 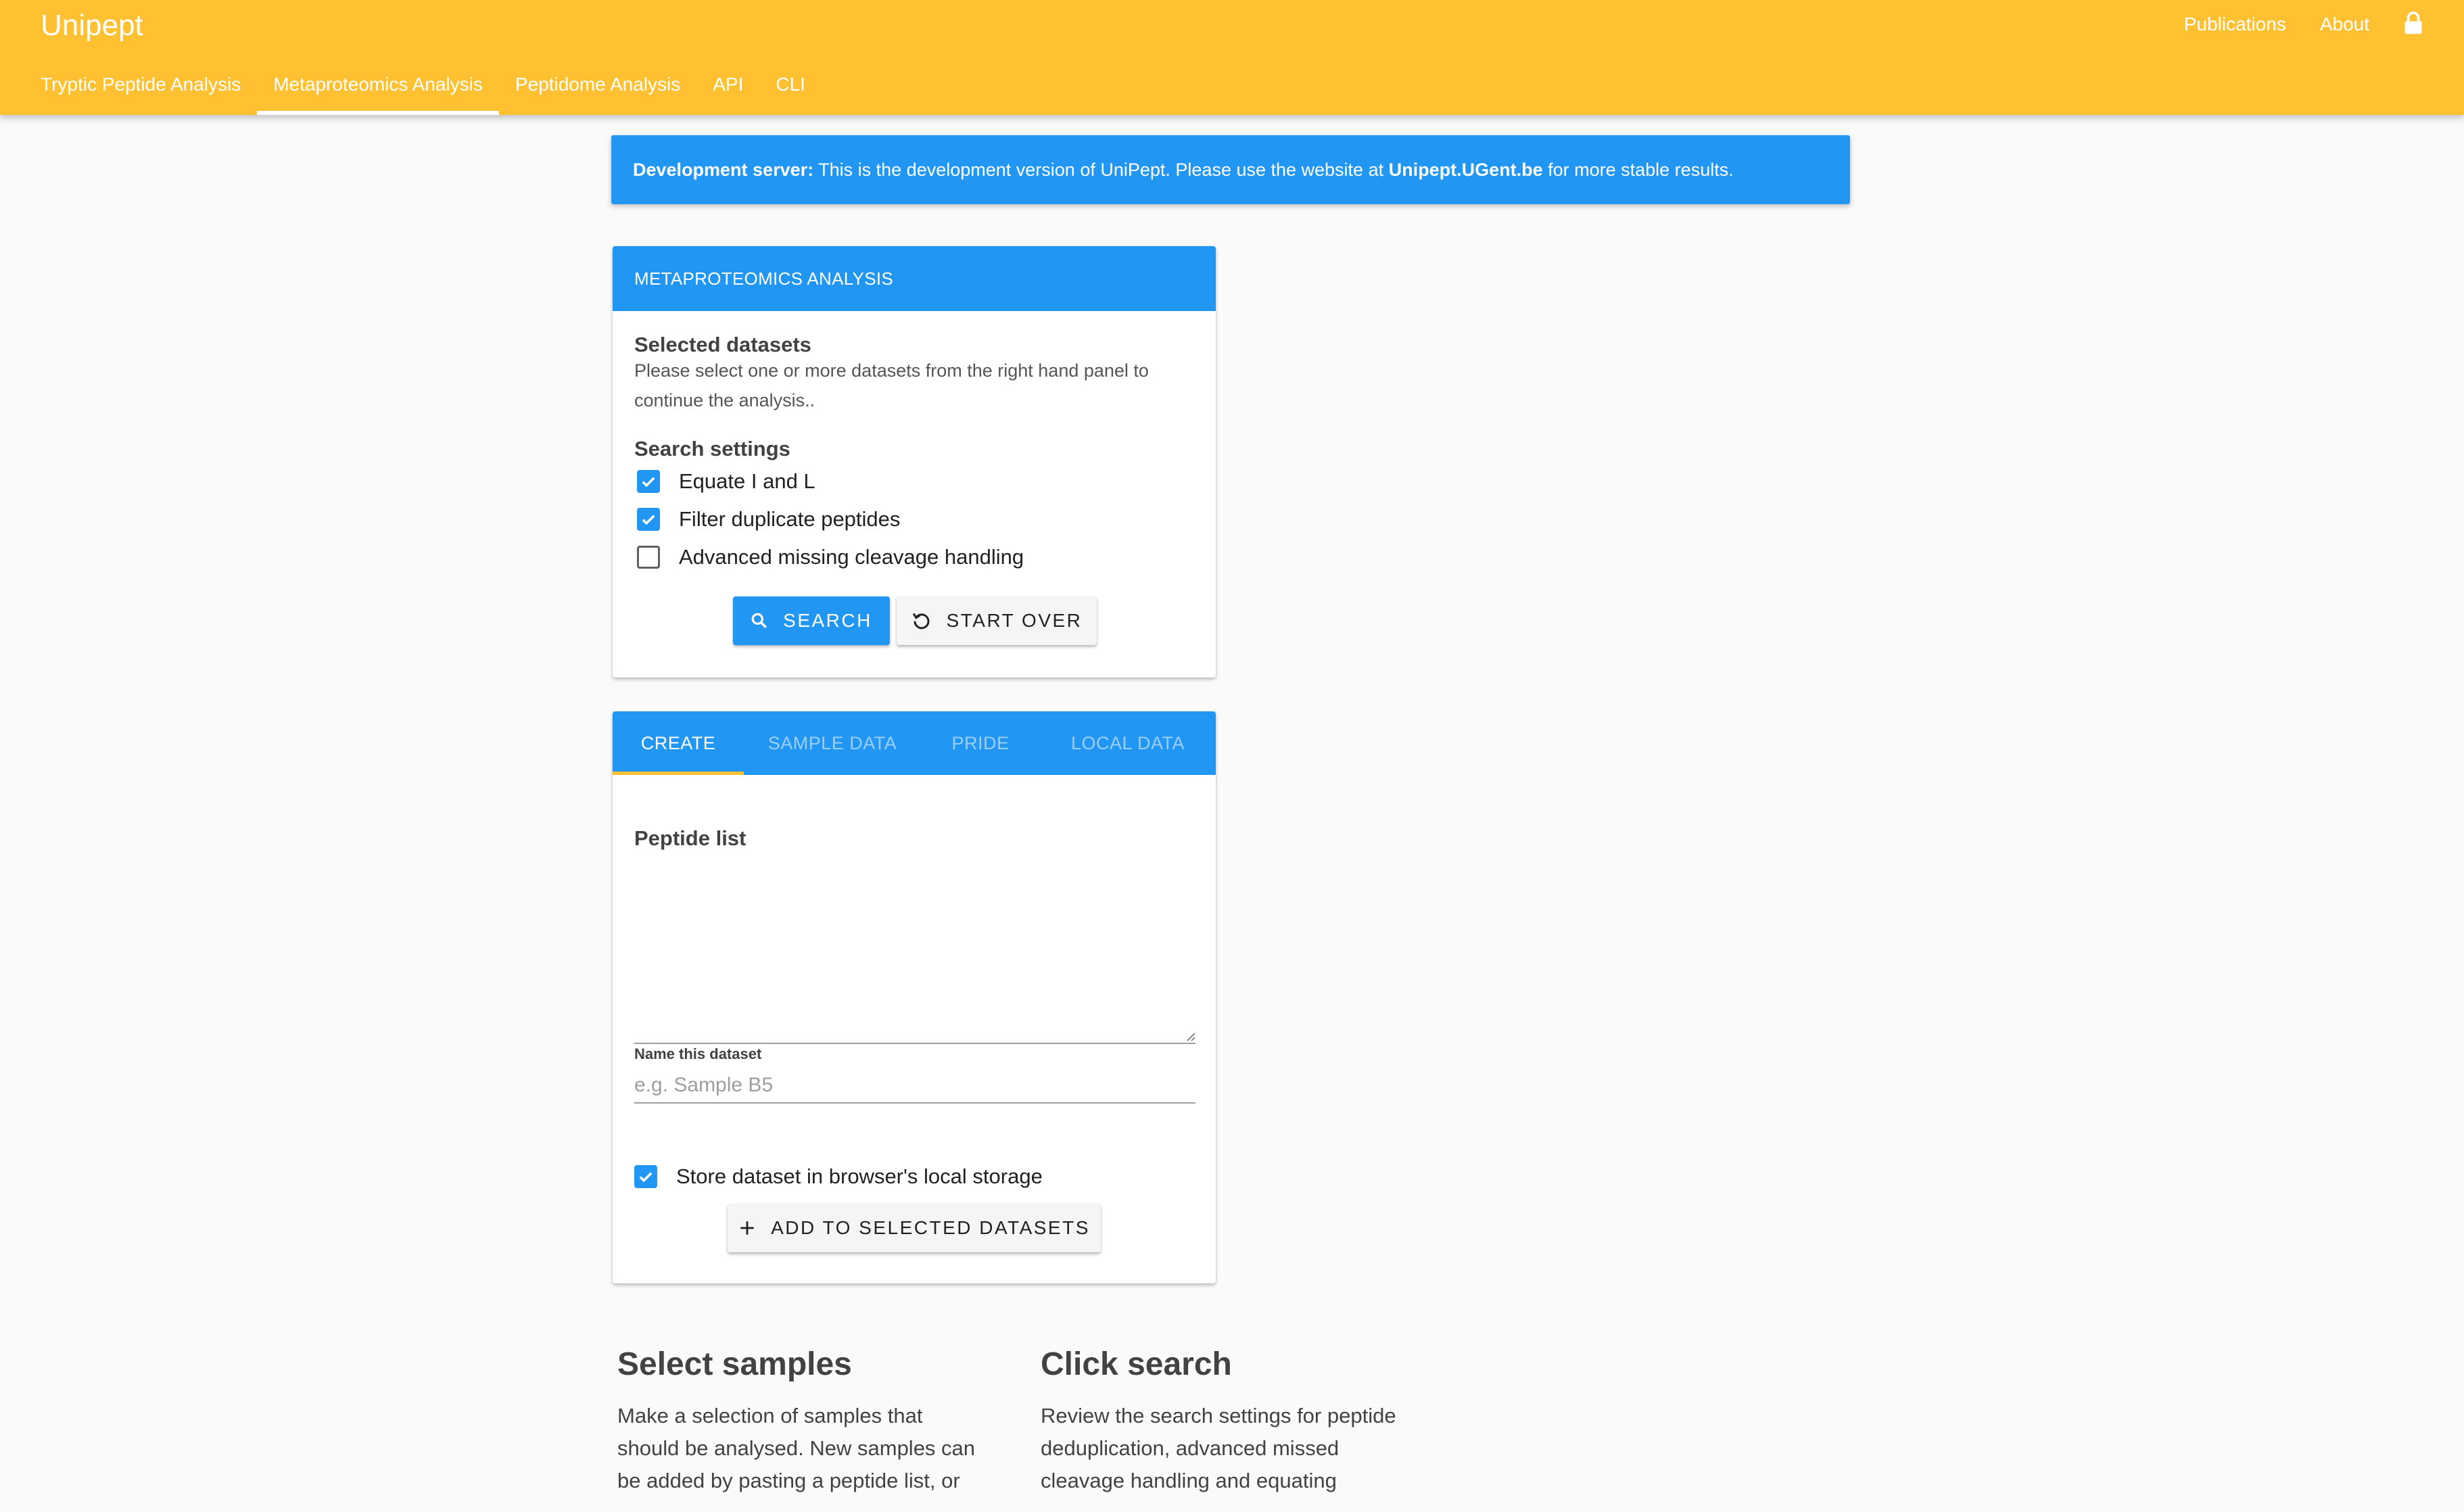 What do you see at coordinates (1136, 1364) in the screenshot?
I see `info-title: Click search` at bounding box center [1136, 1364].